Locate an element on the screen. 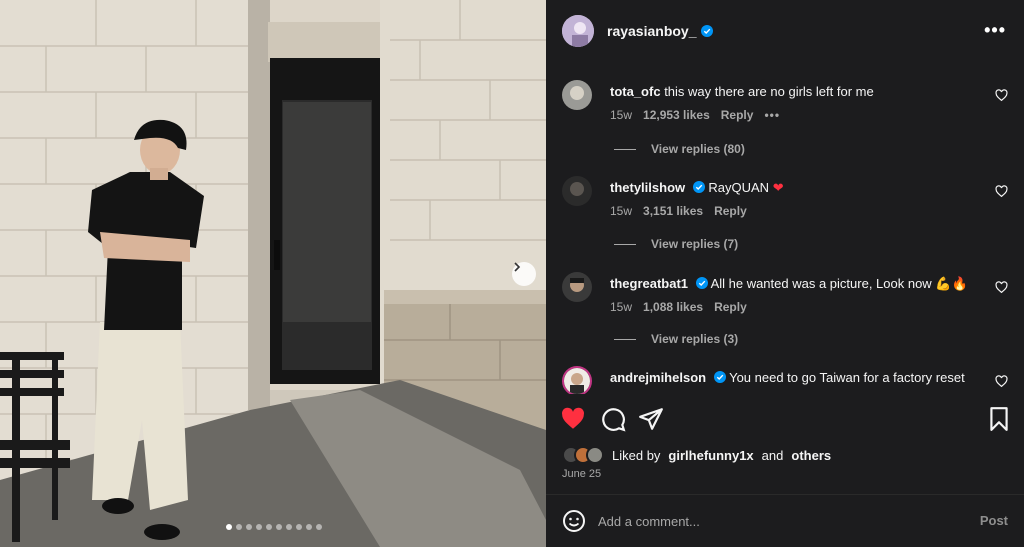 This screenshot has height=547, width=1024. comment-meta: 15w 12,953 likes Reply ••• is located at coordinates (695, 115).